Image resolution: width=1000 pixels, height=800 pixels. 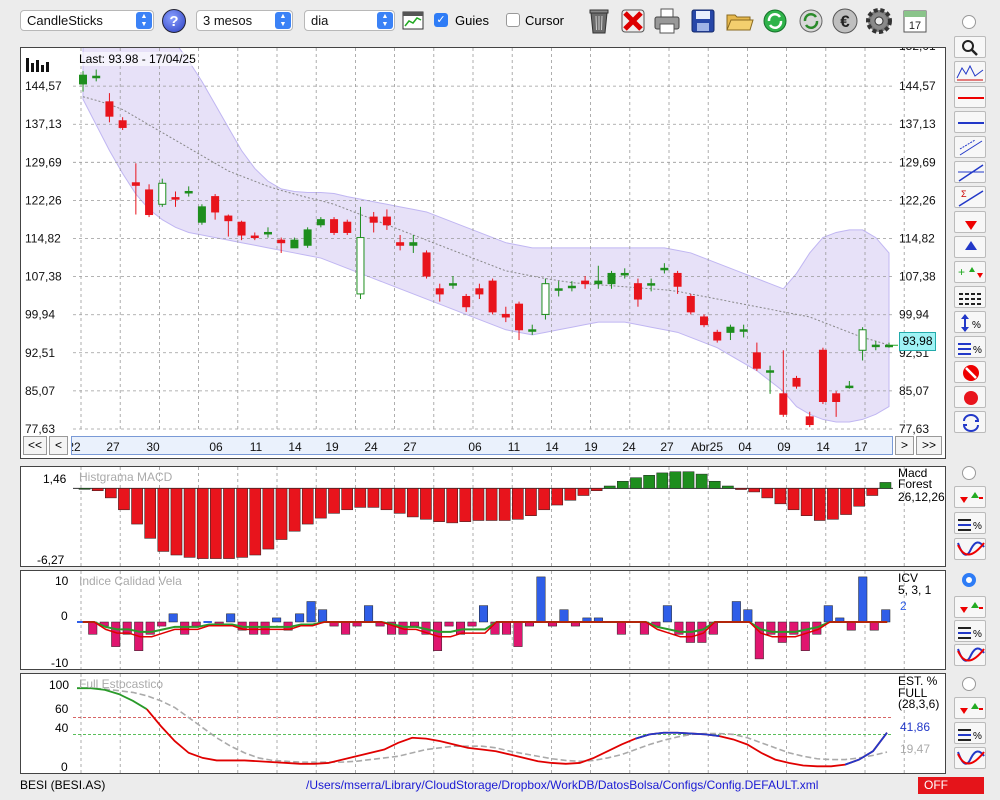 What do you see at coordinates (970, 322) in the screenshot?
I see `percent-range-icon: %` at bounding box center [970, 322].